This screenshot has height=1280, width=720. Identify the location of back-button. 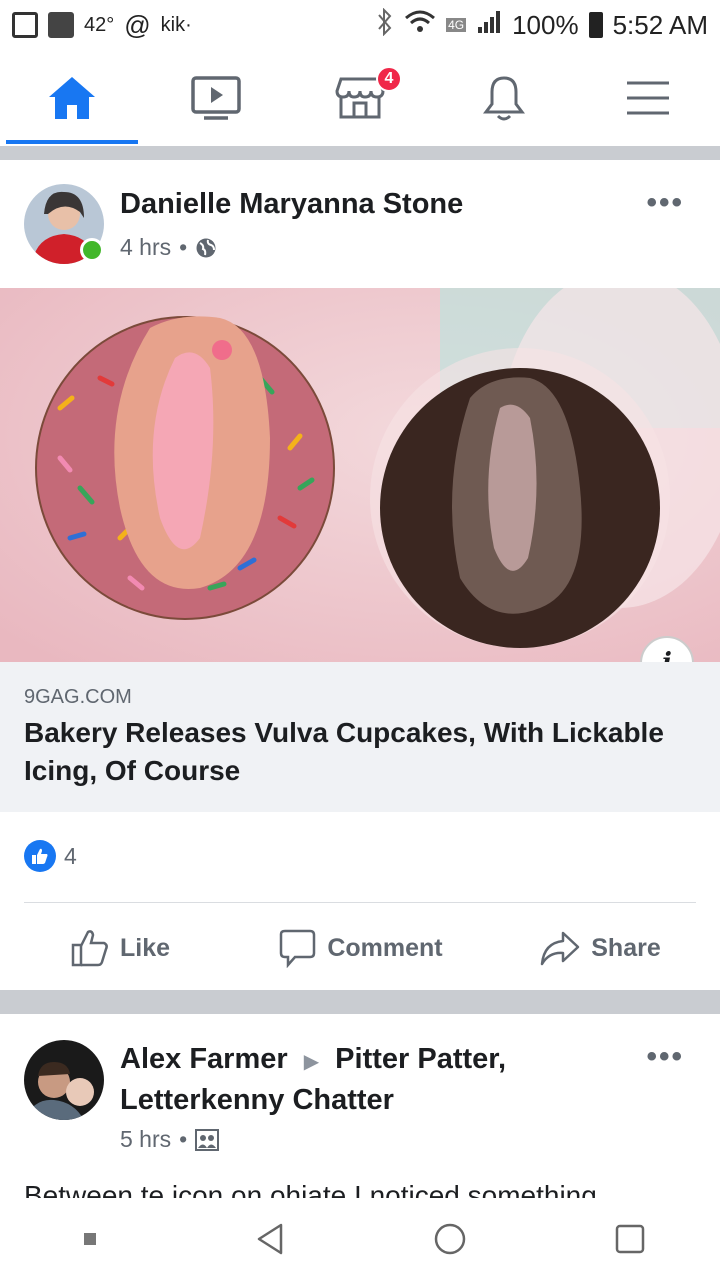
(270, 1239).